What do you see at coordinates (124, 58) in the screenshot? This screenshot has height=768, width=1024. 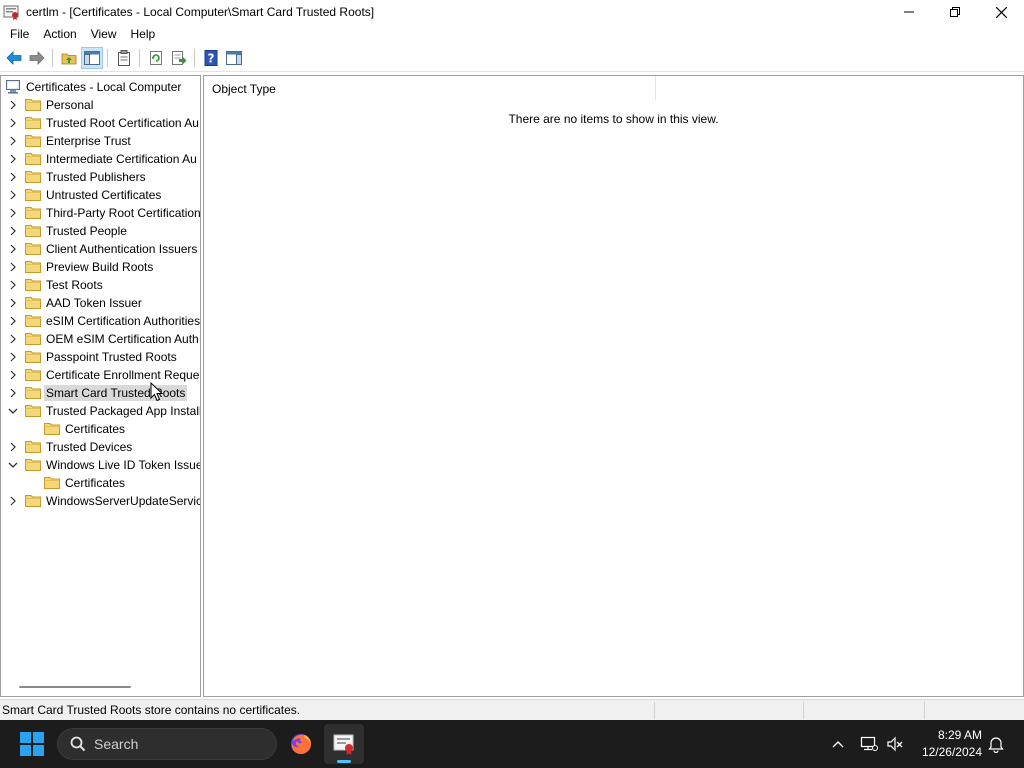 I see `properties-button` at bounding box center [124, 58].